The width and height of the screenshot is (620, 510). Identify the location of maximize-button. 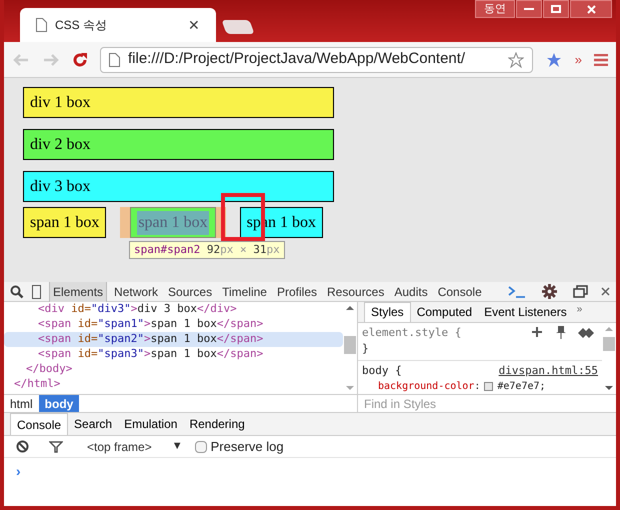
(556, 9).